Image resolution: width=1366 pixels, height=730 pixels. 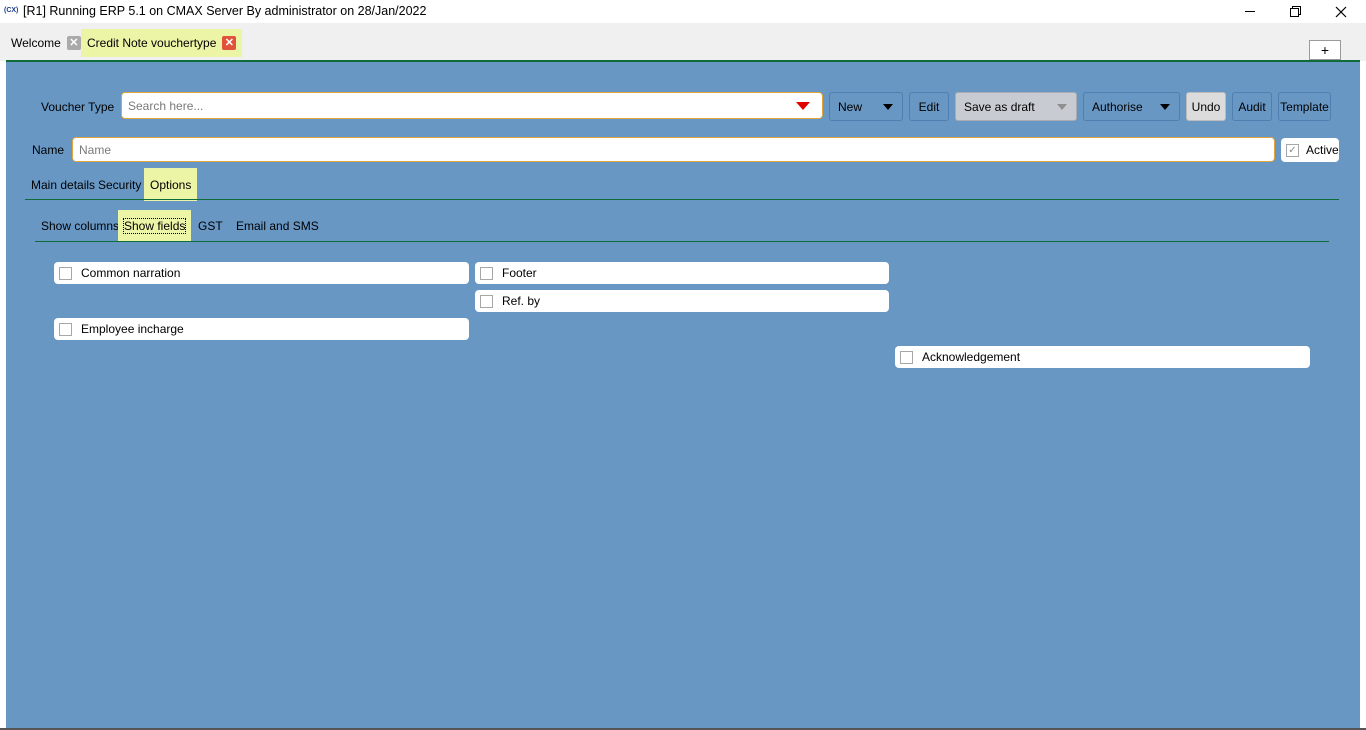 I want to click on tab-show-fields-label: Show fields, so click(x=154, y=226).